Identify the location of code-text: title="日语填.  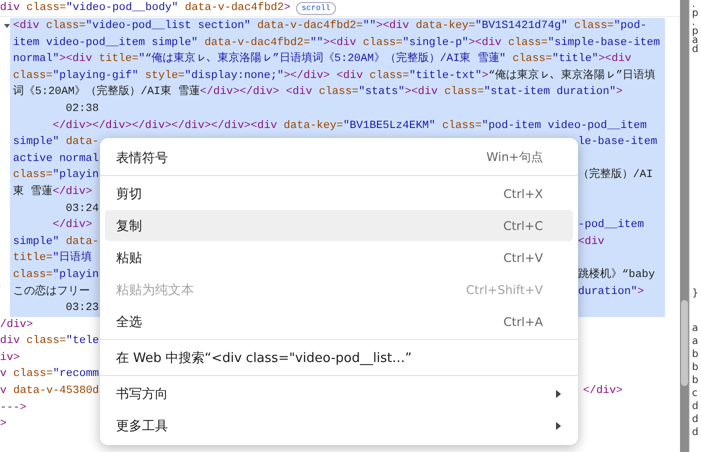
(52, 258).